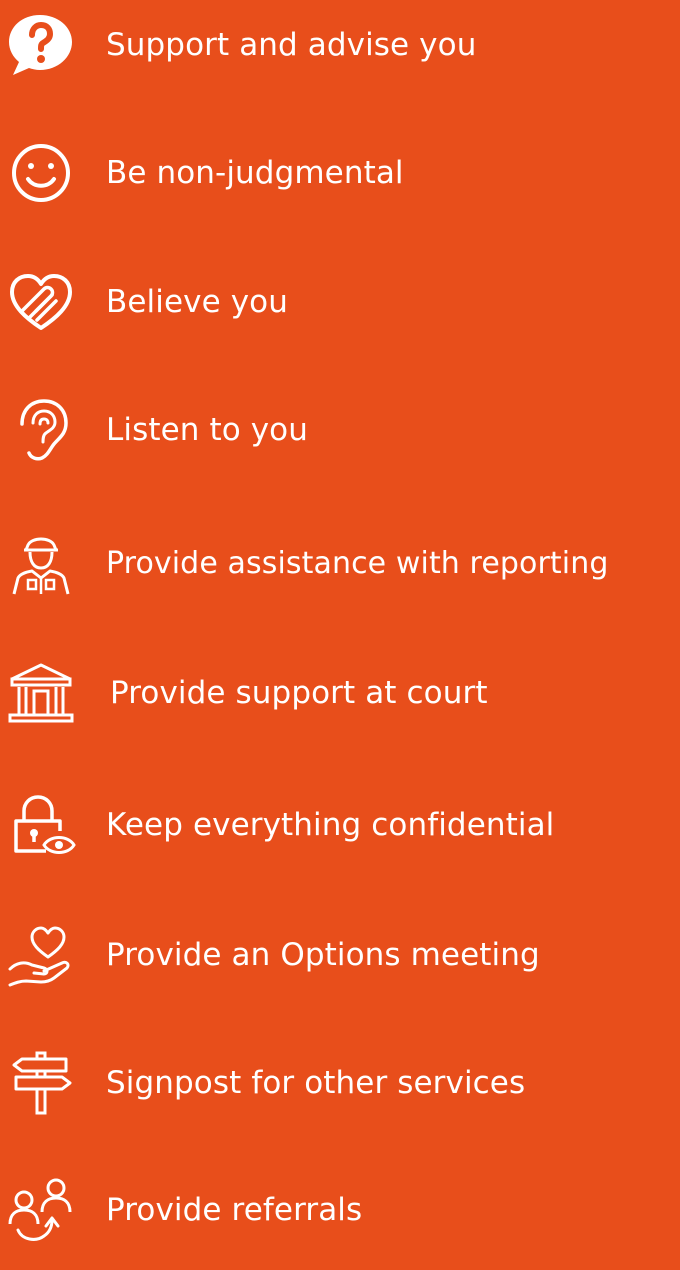  What do you see at coordinates (330, 825) in the screenshot?
I see `service-label: Keep everything confidential` at bounding box center [330, 825].